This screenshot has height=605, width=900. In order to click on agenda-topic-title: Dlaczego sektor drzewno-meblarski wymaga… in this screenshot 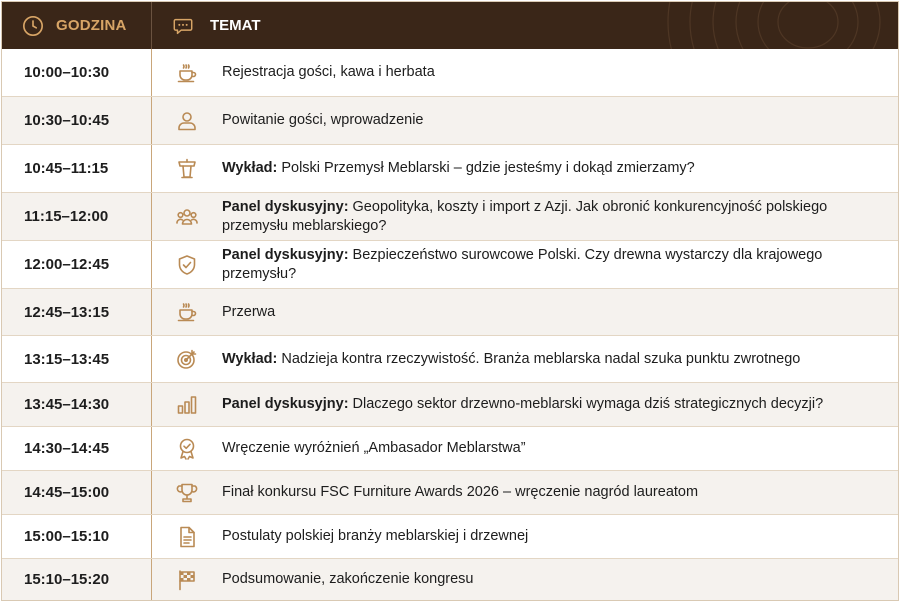, I will do `click(588, 404)`.